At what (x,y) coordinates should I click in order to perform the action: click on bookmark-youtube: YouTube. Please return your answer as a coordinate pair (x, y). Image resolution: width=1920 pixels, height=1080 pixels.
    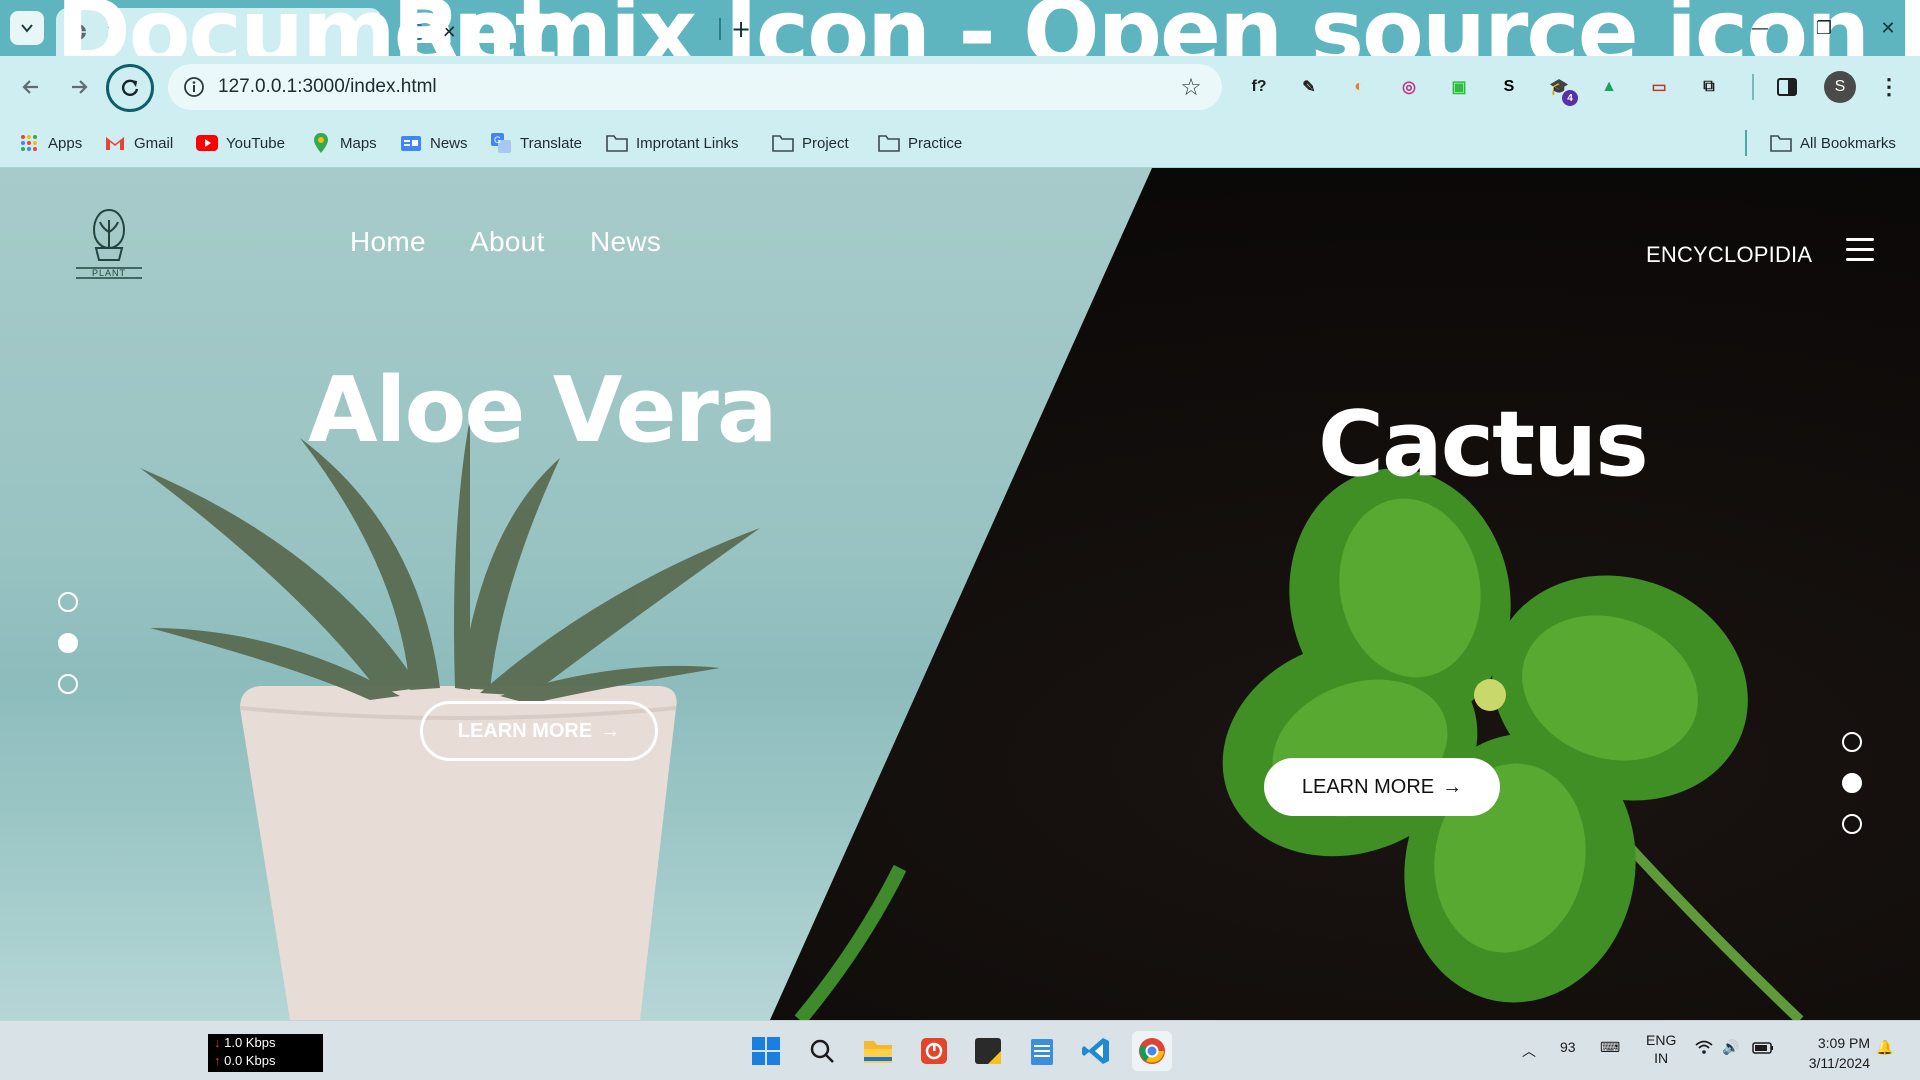
    Looking at the image, I should click on (240, 143).